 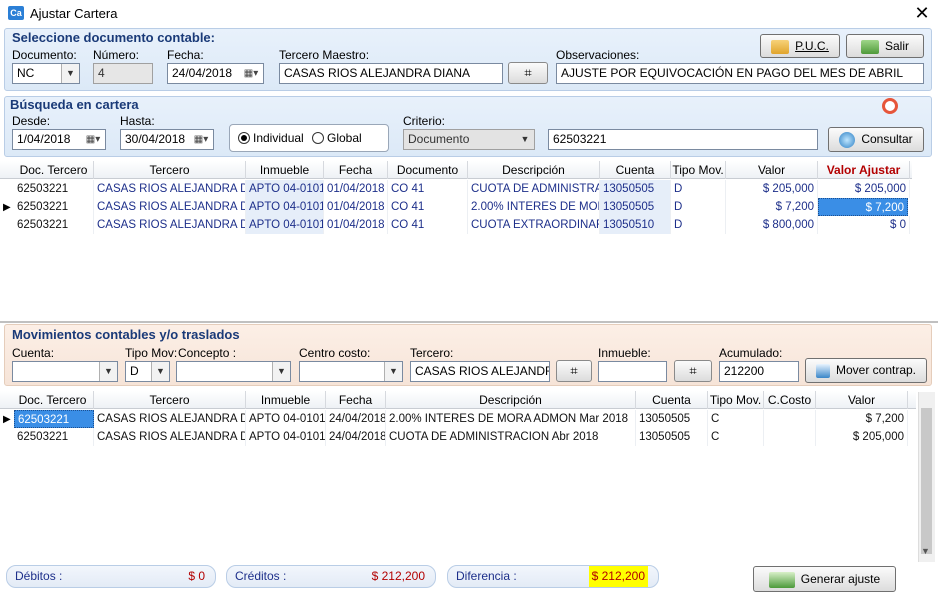 I want to click on inmueble-field, so click(x=632, y=371).